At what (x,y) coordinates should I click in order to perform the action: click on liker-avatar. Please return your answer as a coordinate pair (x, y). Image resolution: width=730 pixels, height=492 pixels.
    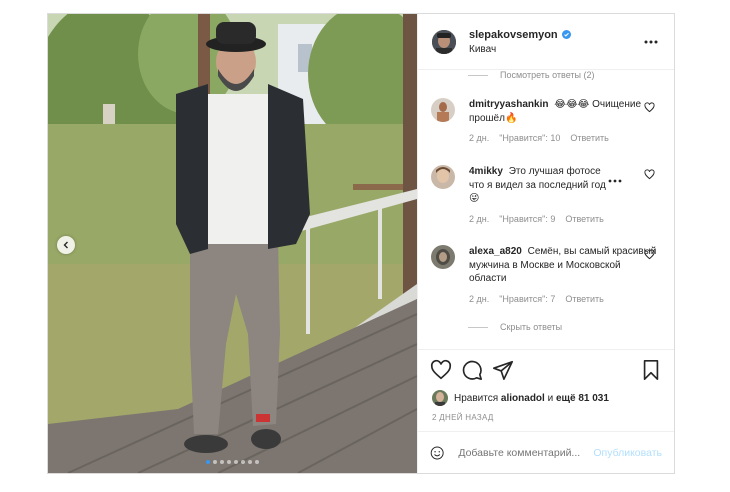
    Looking at the image, I should click on (440, 398).